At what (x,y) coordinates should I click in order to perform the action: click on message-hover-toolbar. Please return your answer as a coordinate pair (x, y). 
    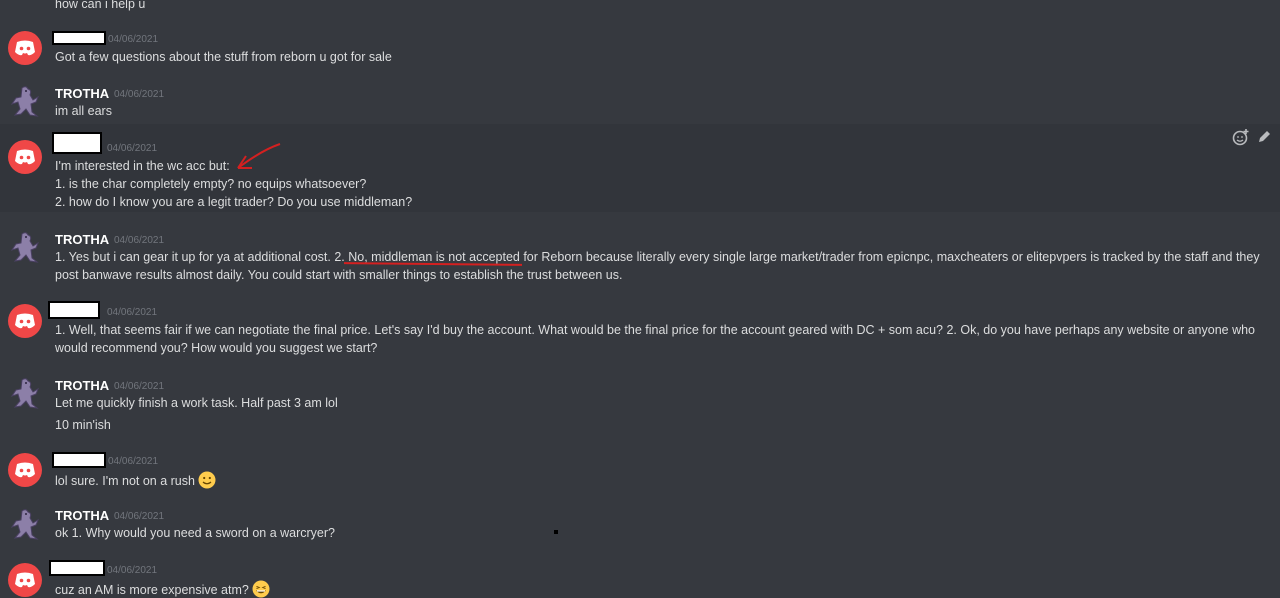
    Looking at the image, I should click on (1256, 137).